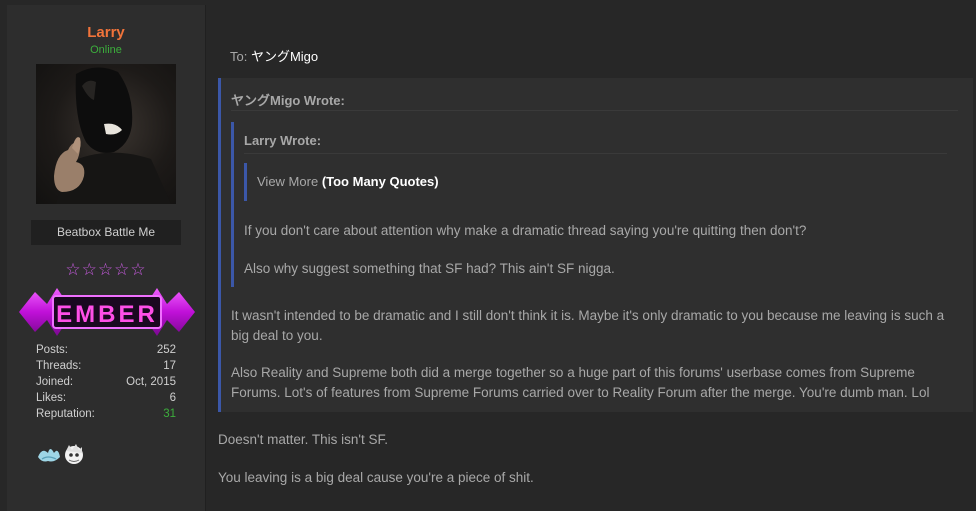 This screenshot has width=976, height=511. I want to click on rank-banner-icon: EMBER, so click(107, 312).